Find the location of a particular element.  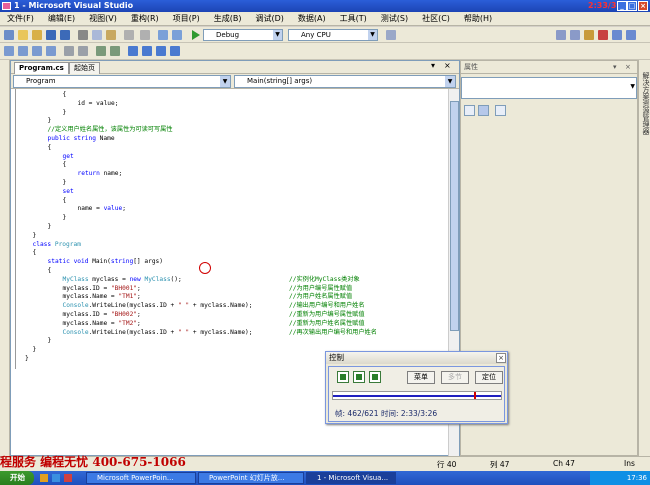

solution-explorer-icon is located at coordinates (561, 35).